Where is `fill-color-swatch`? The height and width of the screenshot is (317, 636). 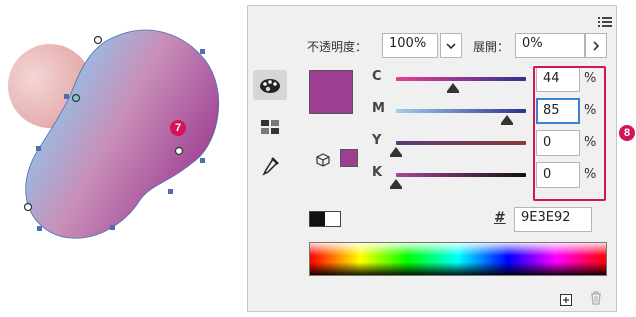
fill-color-swatch is located at coordinates (331, 92).